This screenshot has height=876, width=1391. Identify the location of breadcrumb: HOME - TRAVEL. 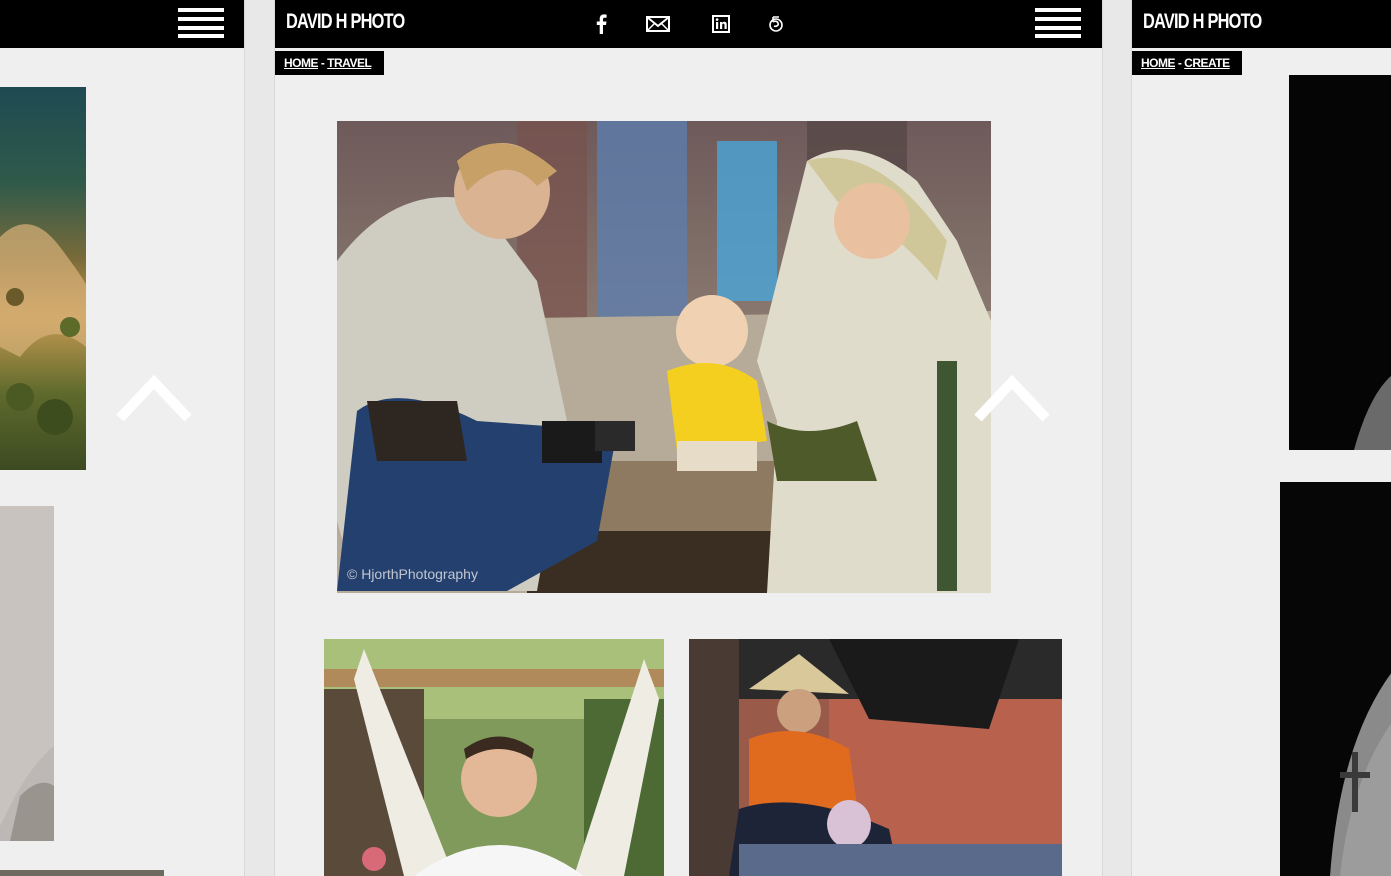
(329, 63).